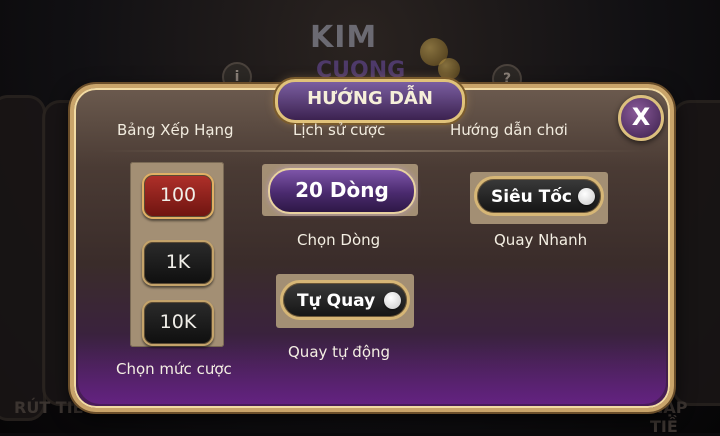  What do you see at coordinates (370, 101) in the screenshot?
I see `dialog-title: HƯỚNG DẪN` at bounding box center [370, 101].